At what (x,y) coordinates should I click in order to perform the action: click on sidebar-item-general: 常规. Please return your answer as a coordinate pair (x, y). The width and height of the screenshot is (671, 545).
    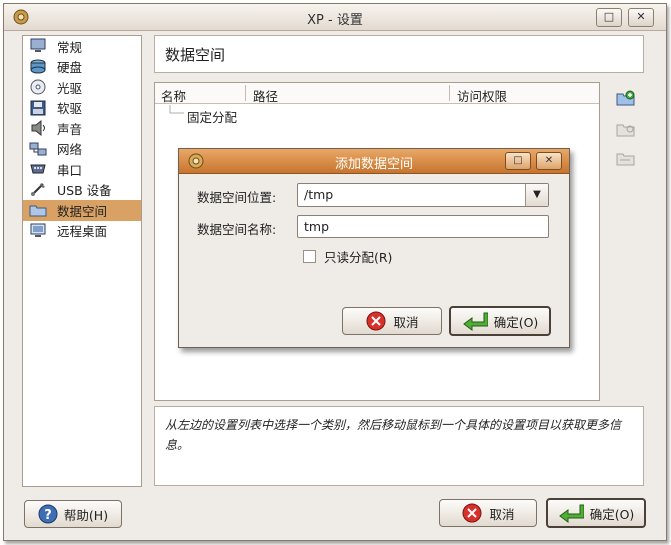
    Looking at the image, I should click on (82, 46).